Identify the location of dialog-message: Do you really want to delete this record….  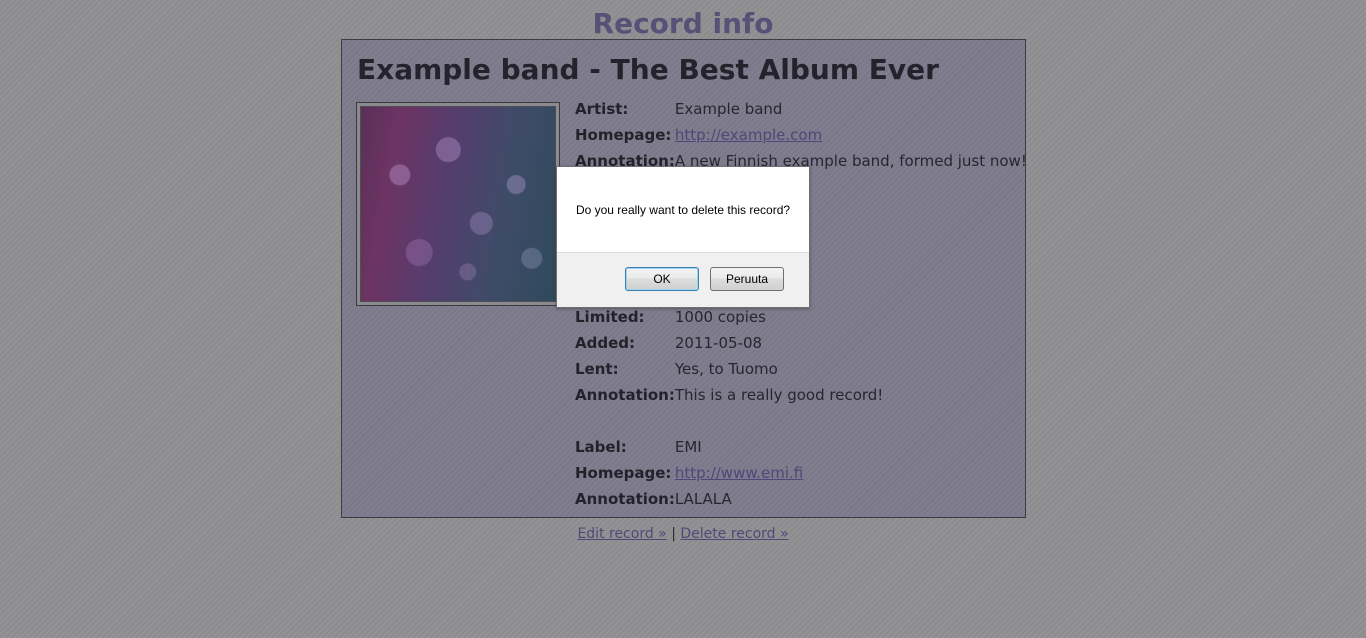
(683, 210).